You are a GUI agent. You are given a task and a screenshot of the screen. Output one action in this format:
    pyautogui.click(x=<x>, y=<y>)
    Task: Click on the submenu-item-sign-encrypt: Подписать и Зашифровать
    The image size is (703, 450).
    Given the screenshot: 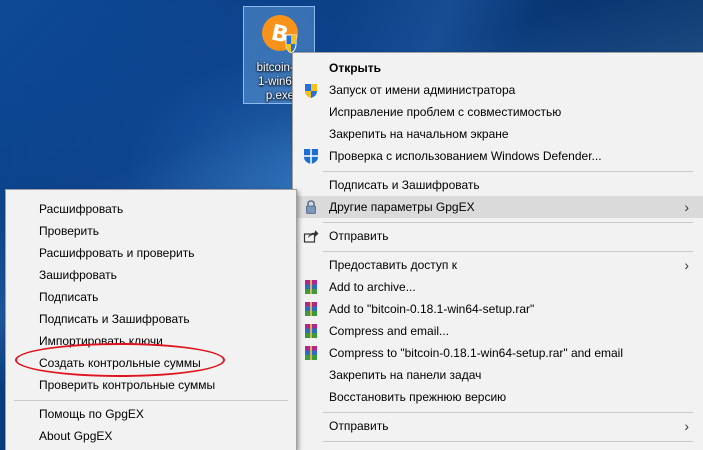 What is the action you would take?
    pyautogui.click(x=151, y=319)
    